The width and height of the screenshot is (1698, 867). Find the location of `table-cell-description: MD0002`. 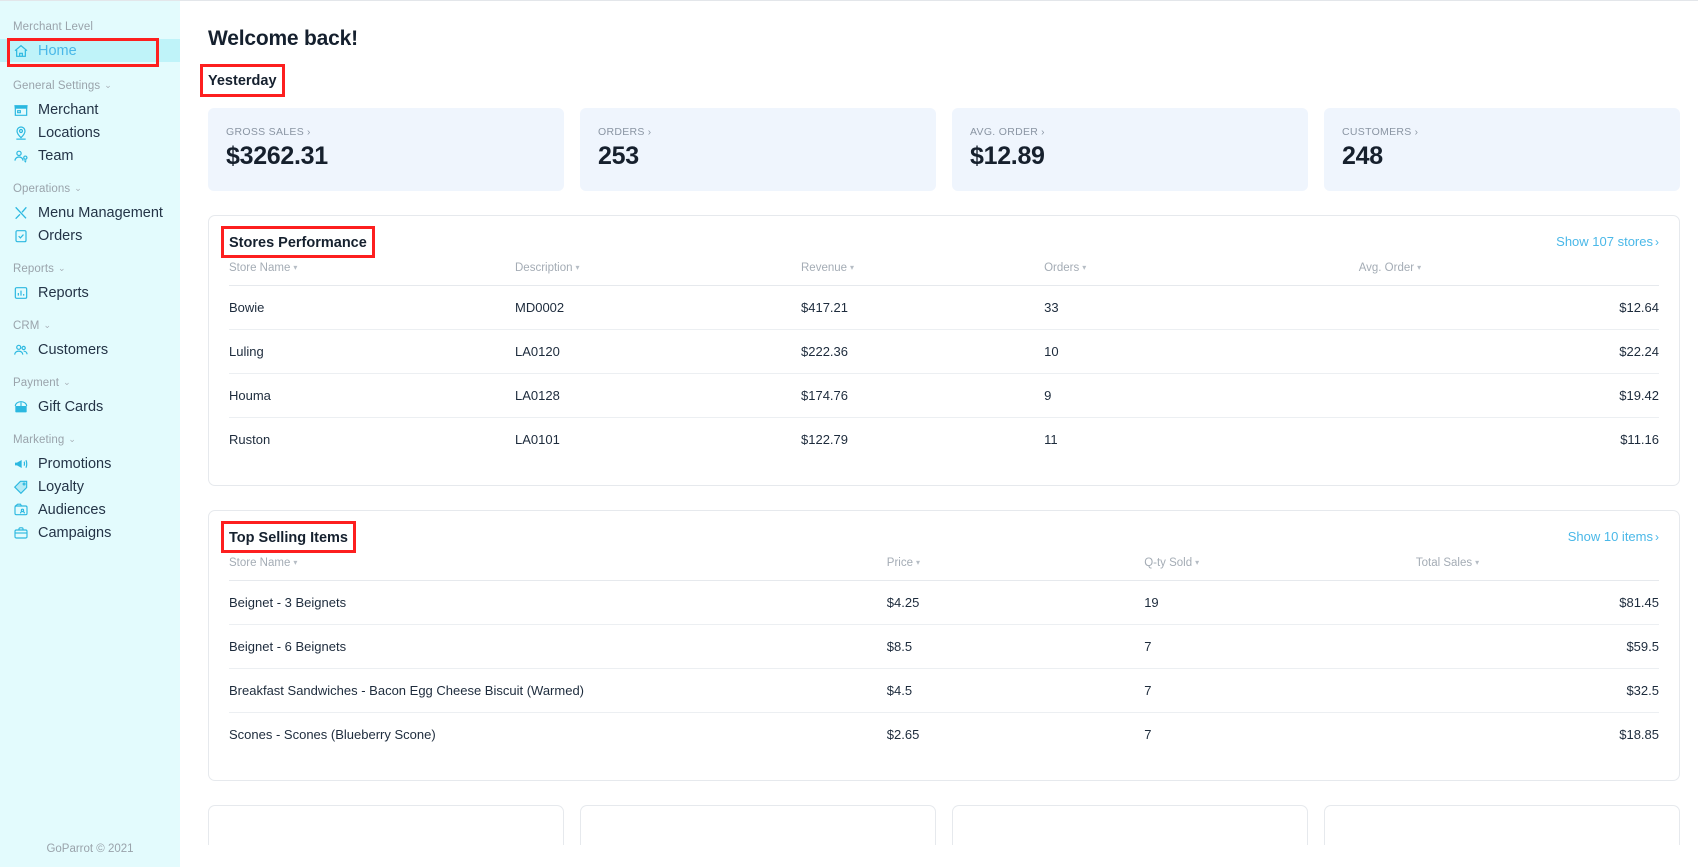

table-cell-description: MD0002 is located at coordinates (658, 307).